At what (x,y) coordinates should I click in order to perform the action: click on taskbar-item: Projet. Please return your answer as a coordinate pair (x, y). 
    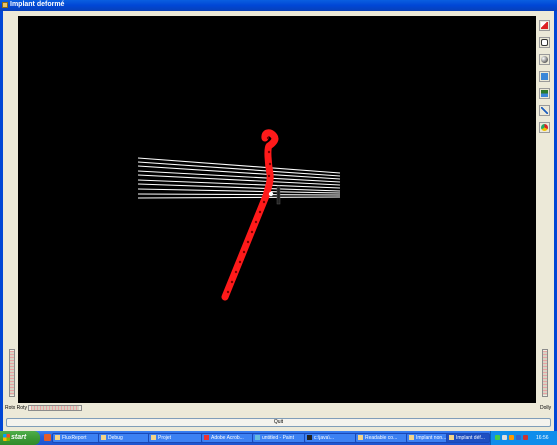
    Looking at the image, I should click on (175, 438).